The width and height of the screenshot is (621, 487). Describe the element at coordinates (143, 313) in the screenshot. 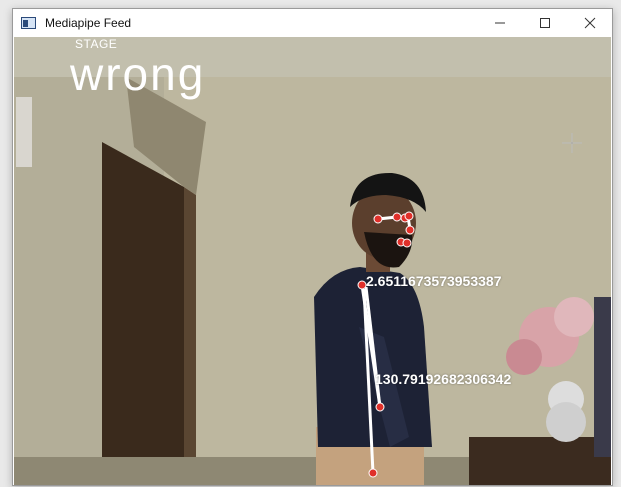

I see `doorway` at that location.